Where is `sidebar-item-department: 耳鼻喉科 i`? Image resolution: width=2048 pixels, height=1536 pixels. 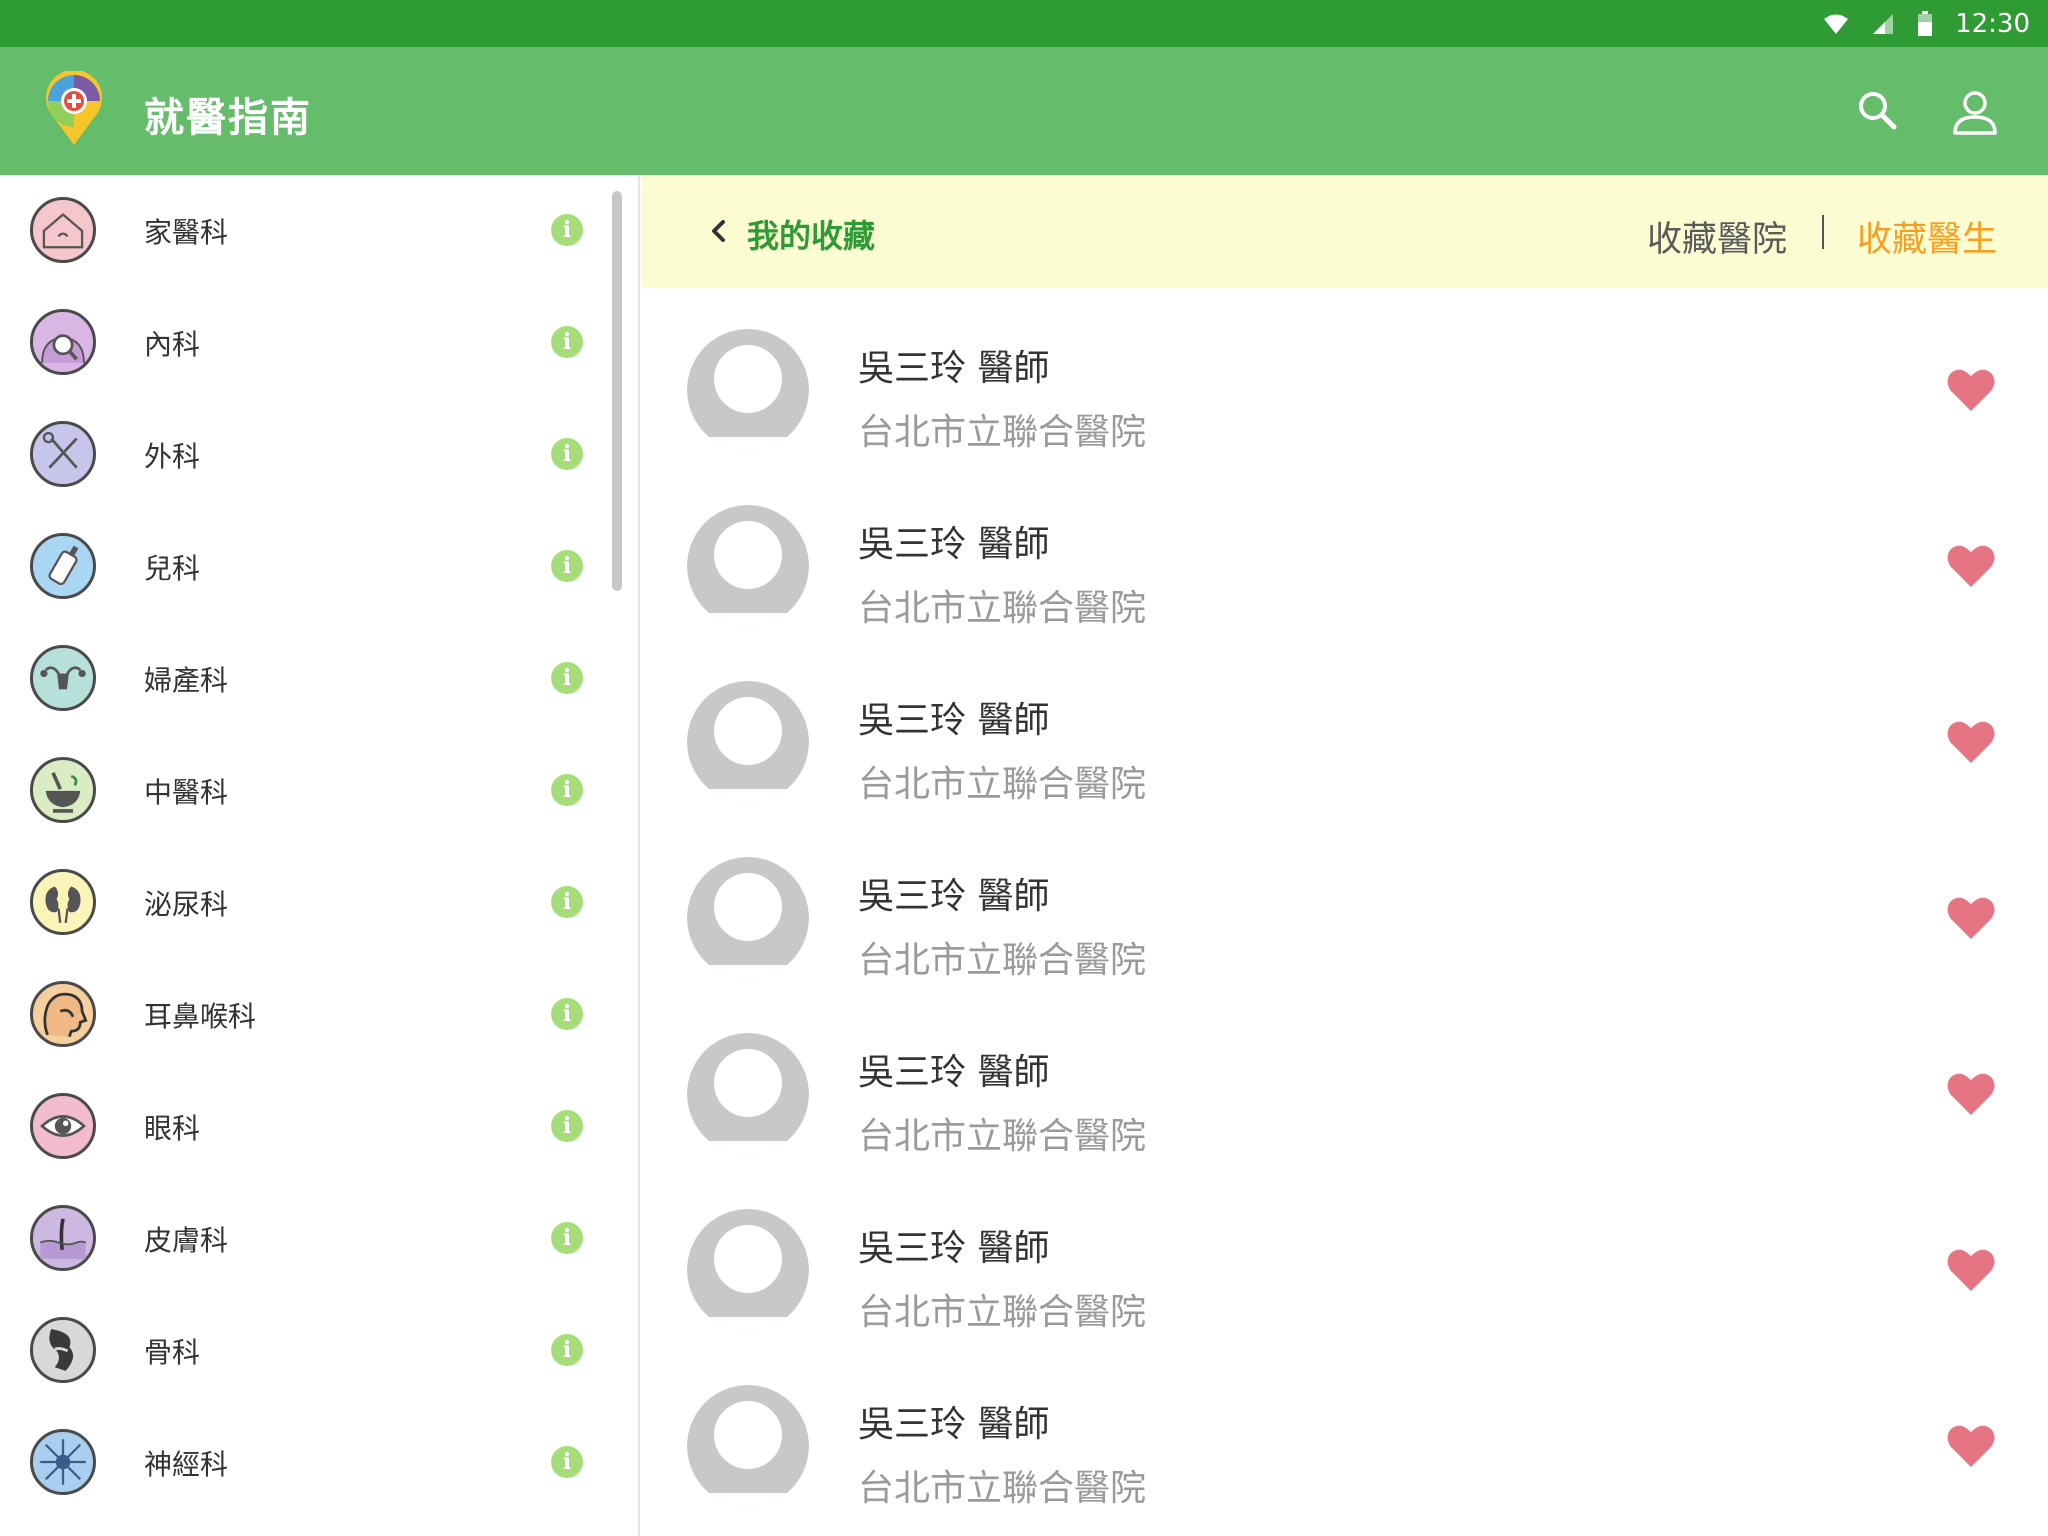
sidebar-item-department: 耳鼻喉科 i is located at coordinates (300, 1015).